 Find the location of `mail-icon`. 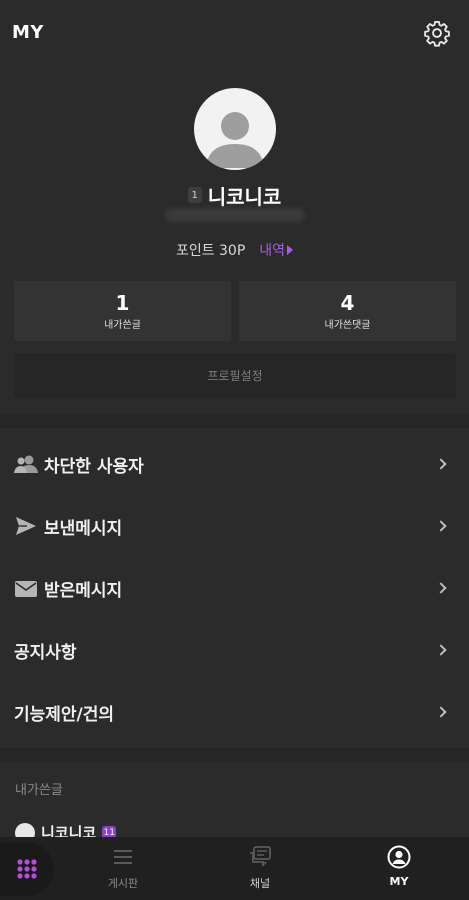

mail-icon is located at coordinates (26, 589).